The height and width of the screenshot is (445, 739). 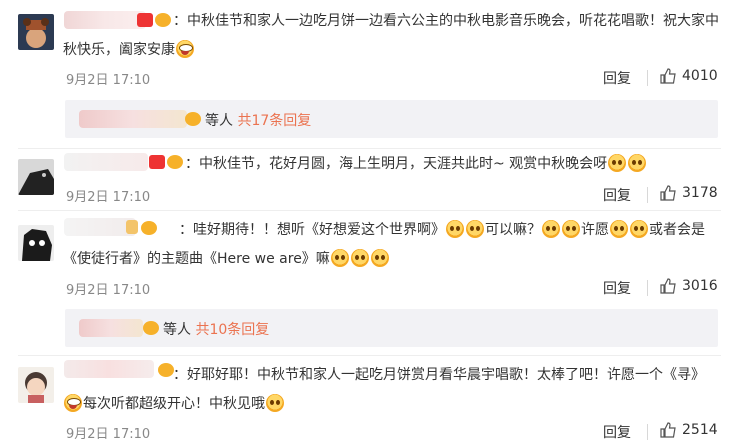 I want to click on like-count: 3178, so click(x=700, y=193).